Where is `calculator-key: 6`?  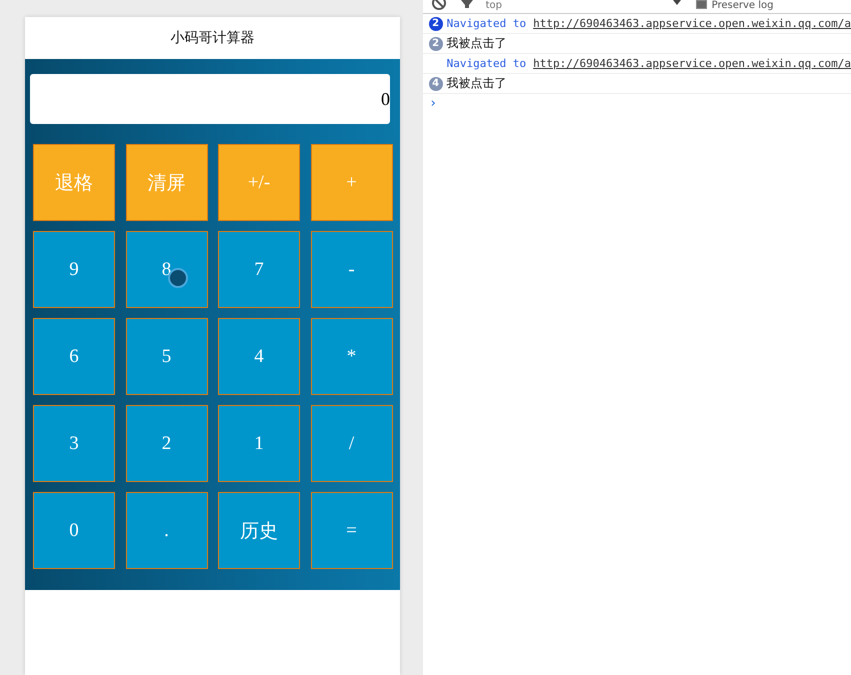 calculator-key: 6 is located at coordinates (74, 356).